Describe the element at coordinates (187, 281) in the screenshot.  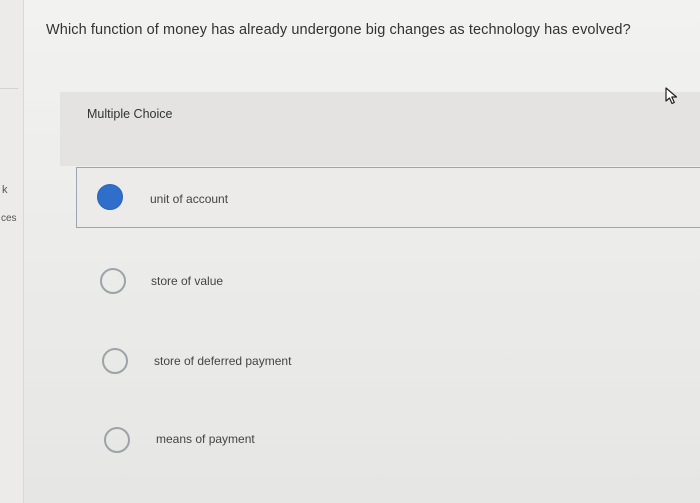
I see `option-label: store of value` at that location.